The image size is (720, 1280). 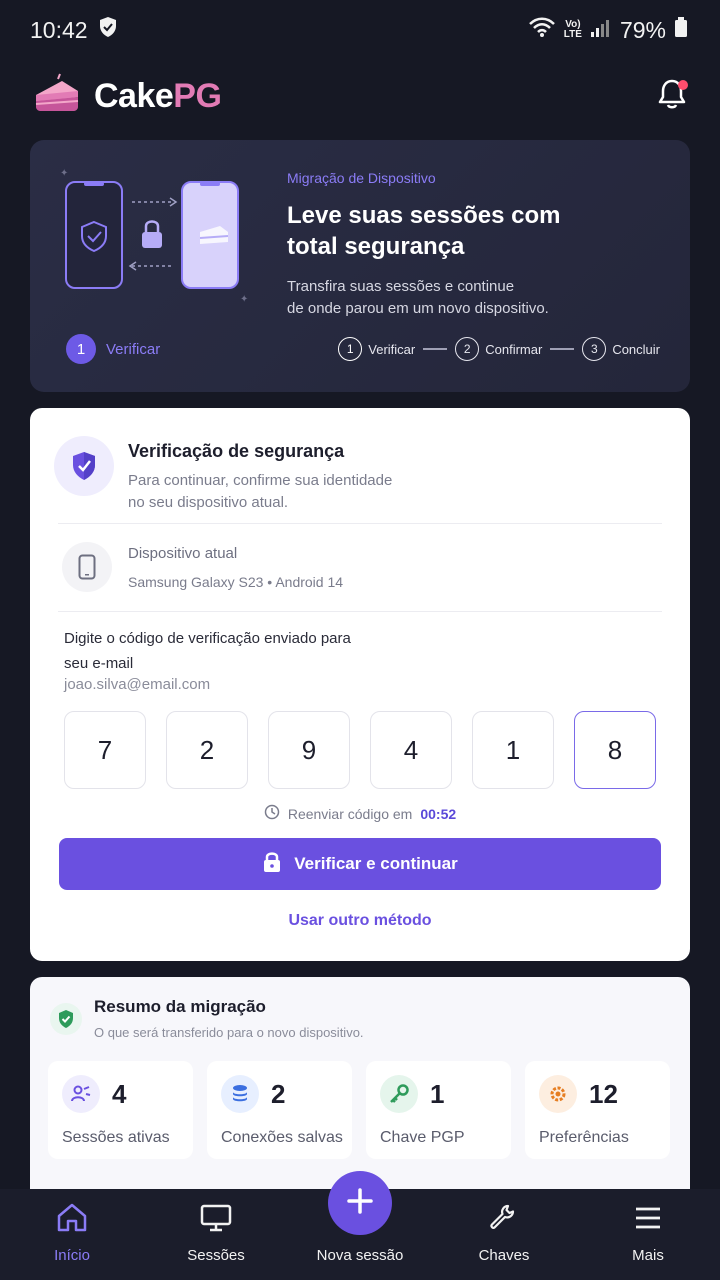 I want to click on resend-countdown: 00:52, so click(x=438, y=813).